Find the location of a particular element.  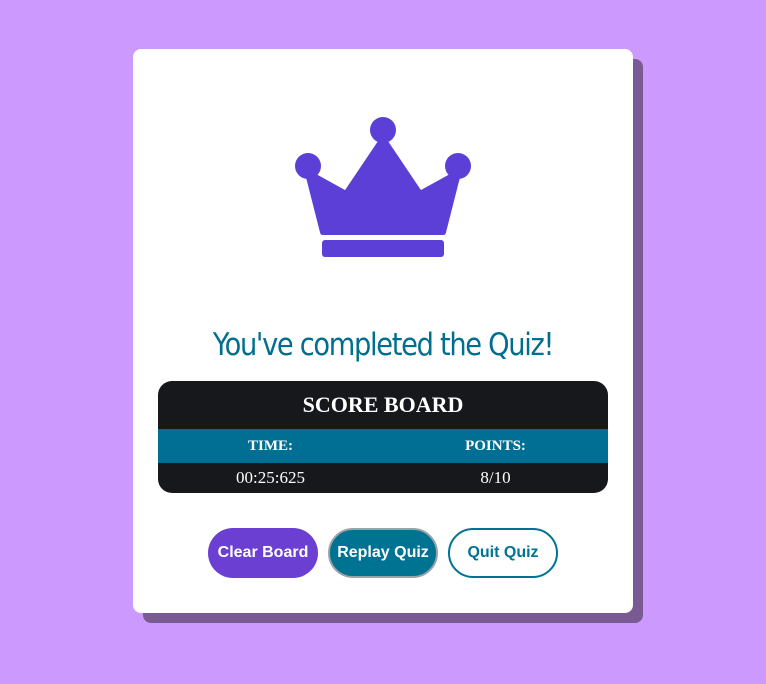

score-board-values: 00:25:625 8/10 is located at coordinates (383, 478).